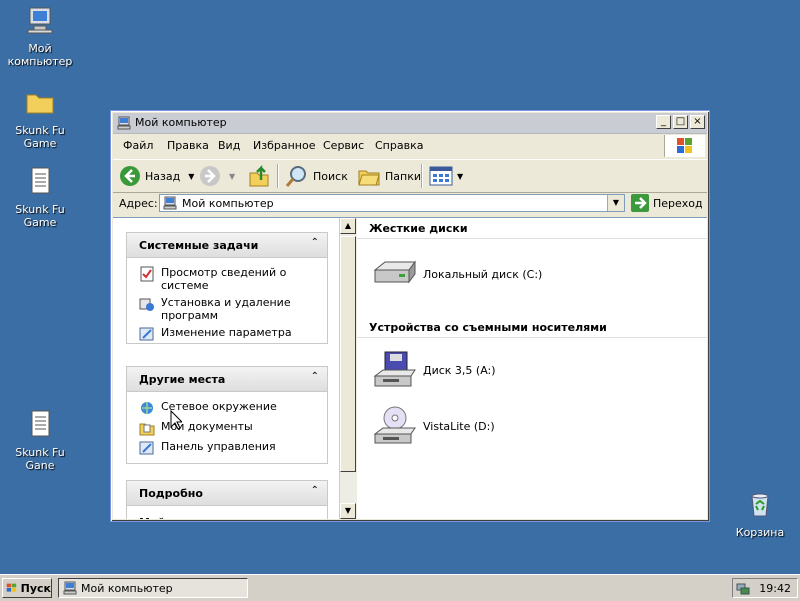 The height and width of the screenshot is (601, 800). I want to click on up-folder-icon, so click(259, 175).